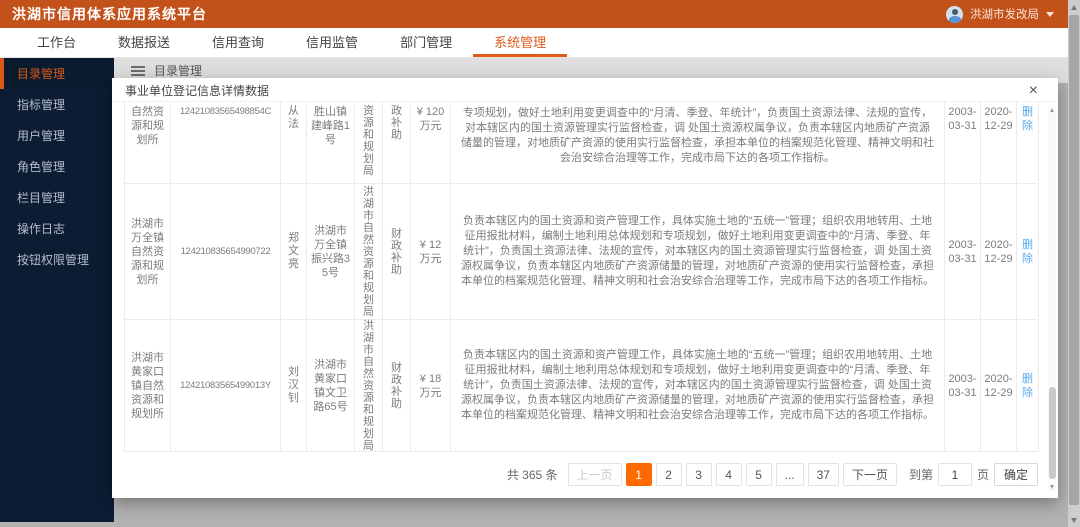 The height and width of the screenshot is (527, 1080). What do you see at coordinates (147, 142) in the screenshot?
I see `cell-org-name: 自然资源和规划所` at bounding box center [147, 142].